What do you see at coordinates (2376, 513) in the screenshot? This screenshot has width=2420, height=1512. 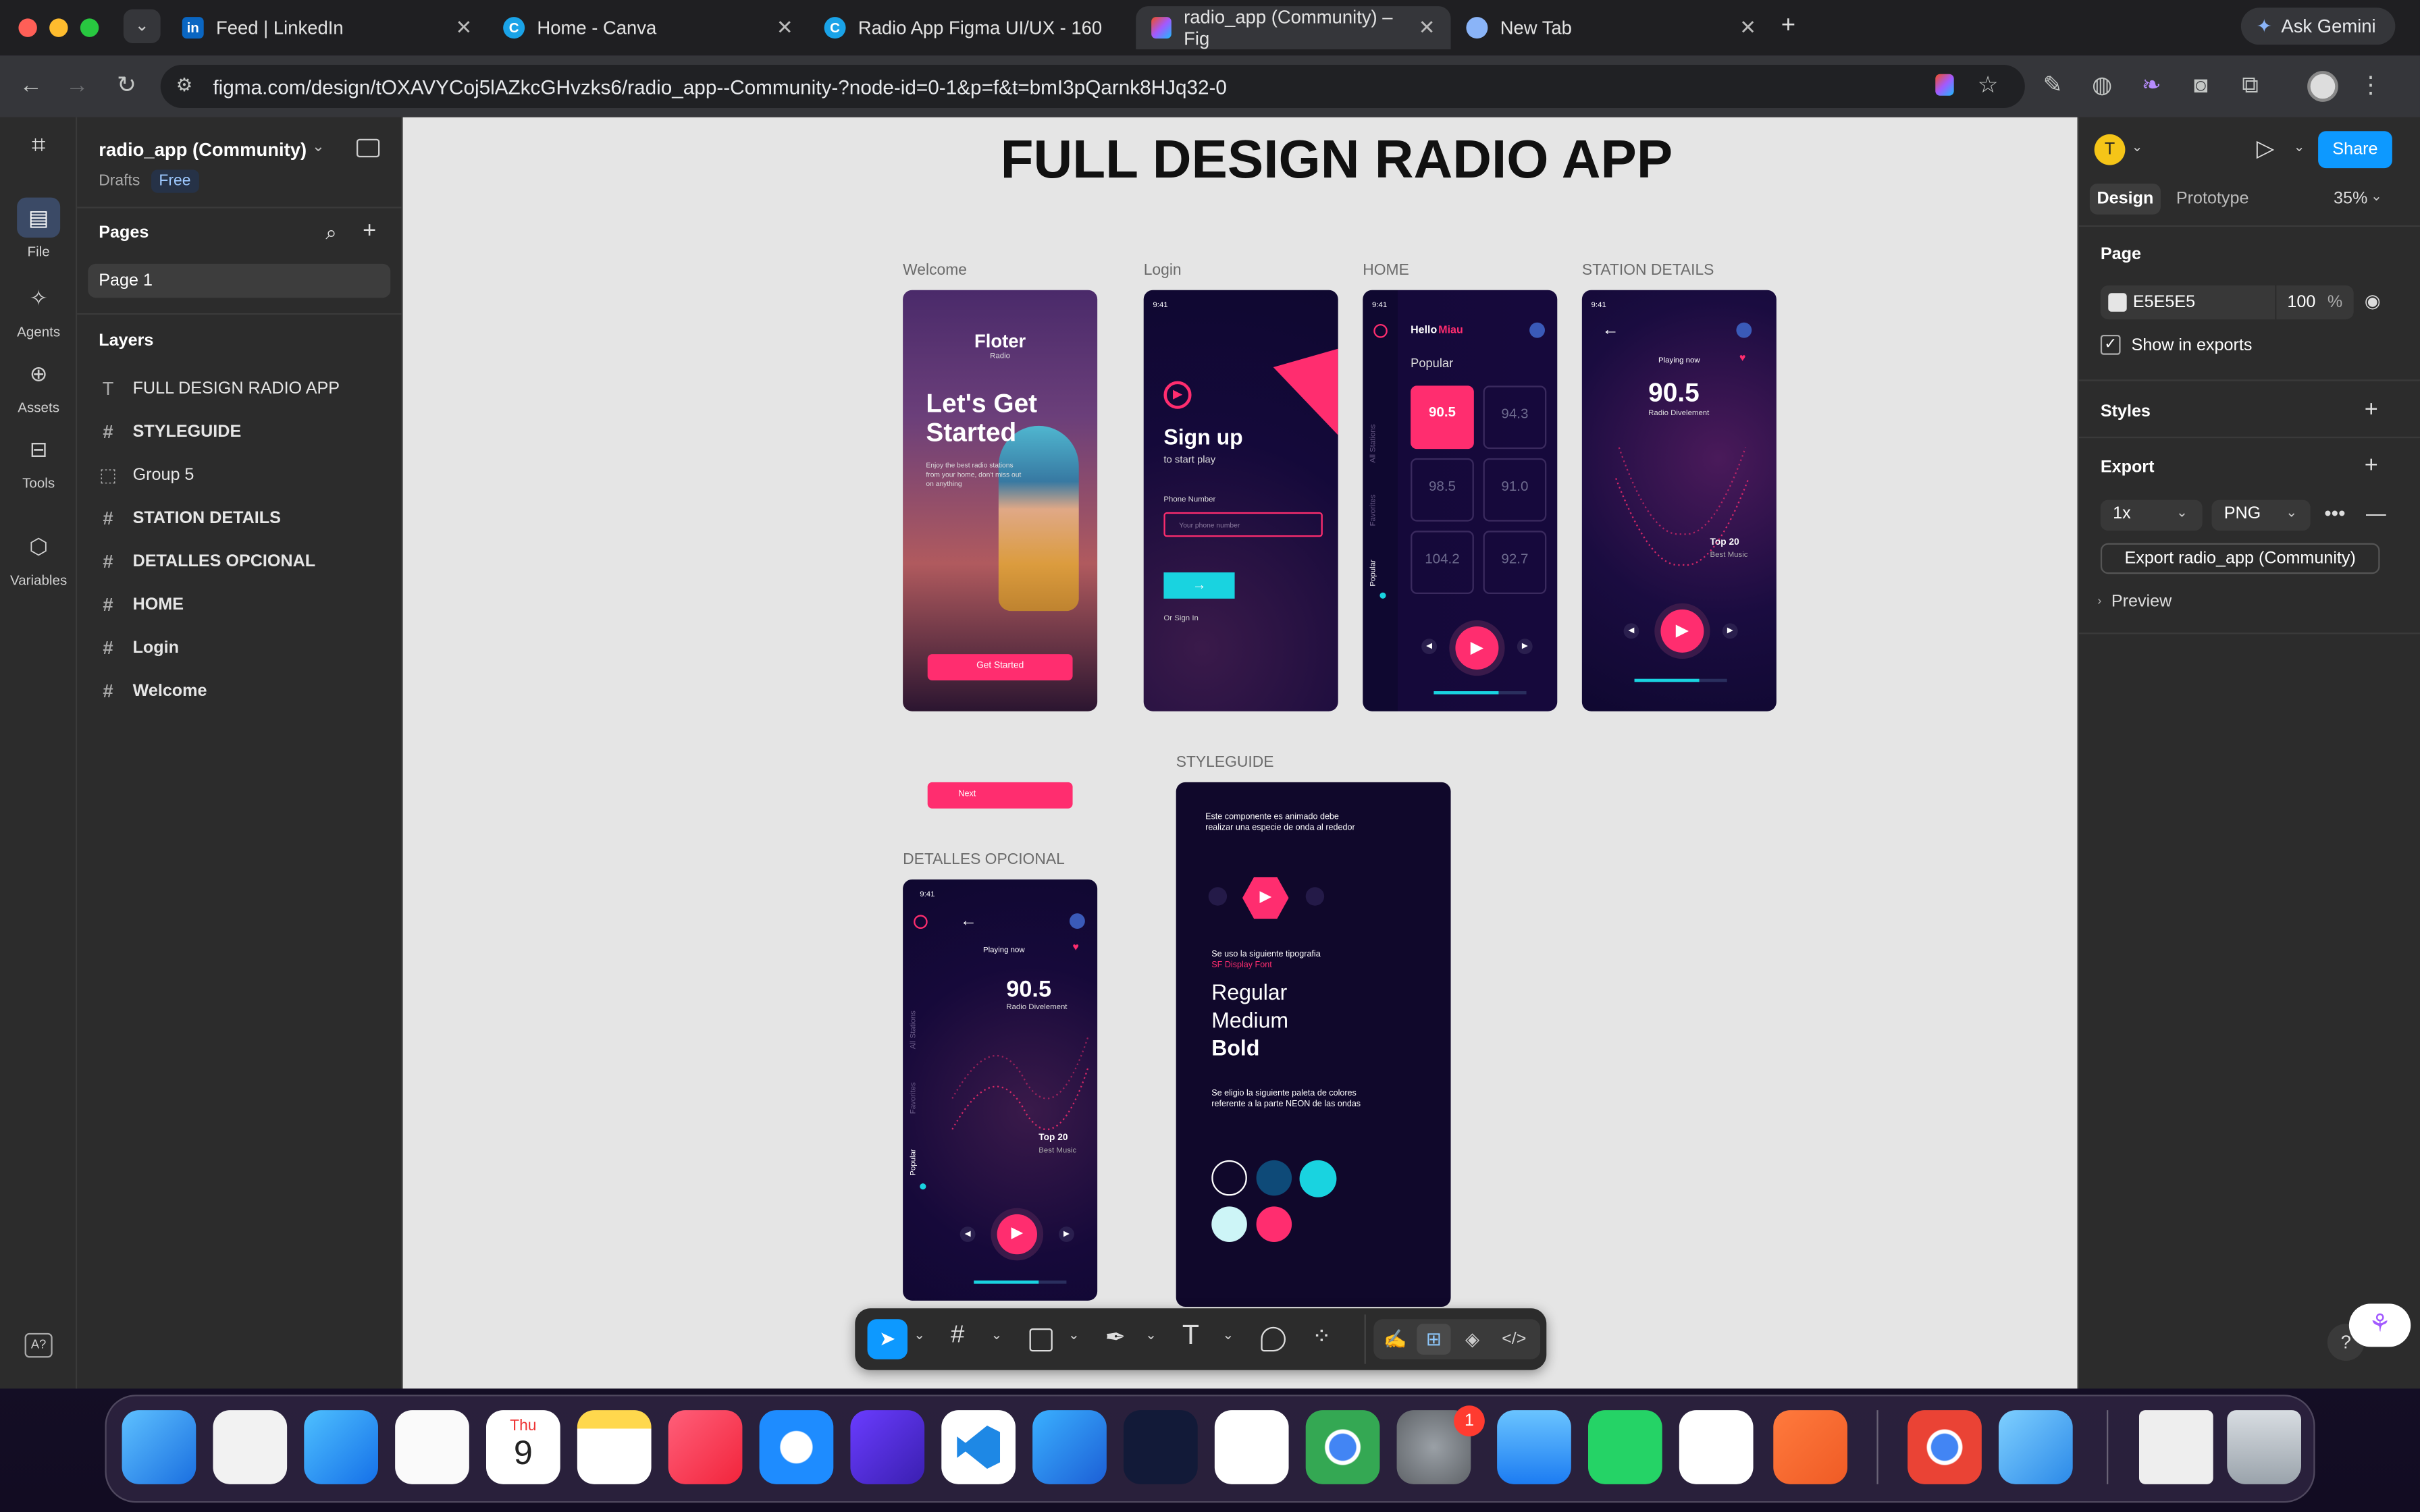 I see `remove-export-icon: —` at bounding box center [2376, 513].